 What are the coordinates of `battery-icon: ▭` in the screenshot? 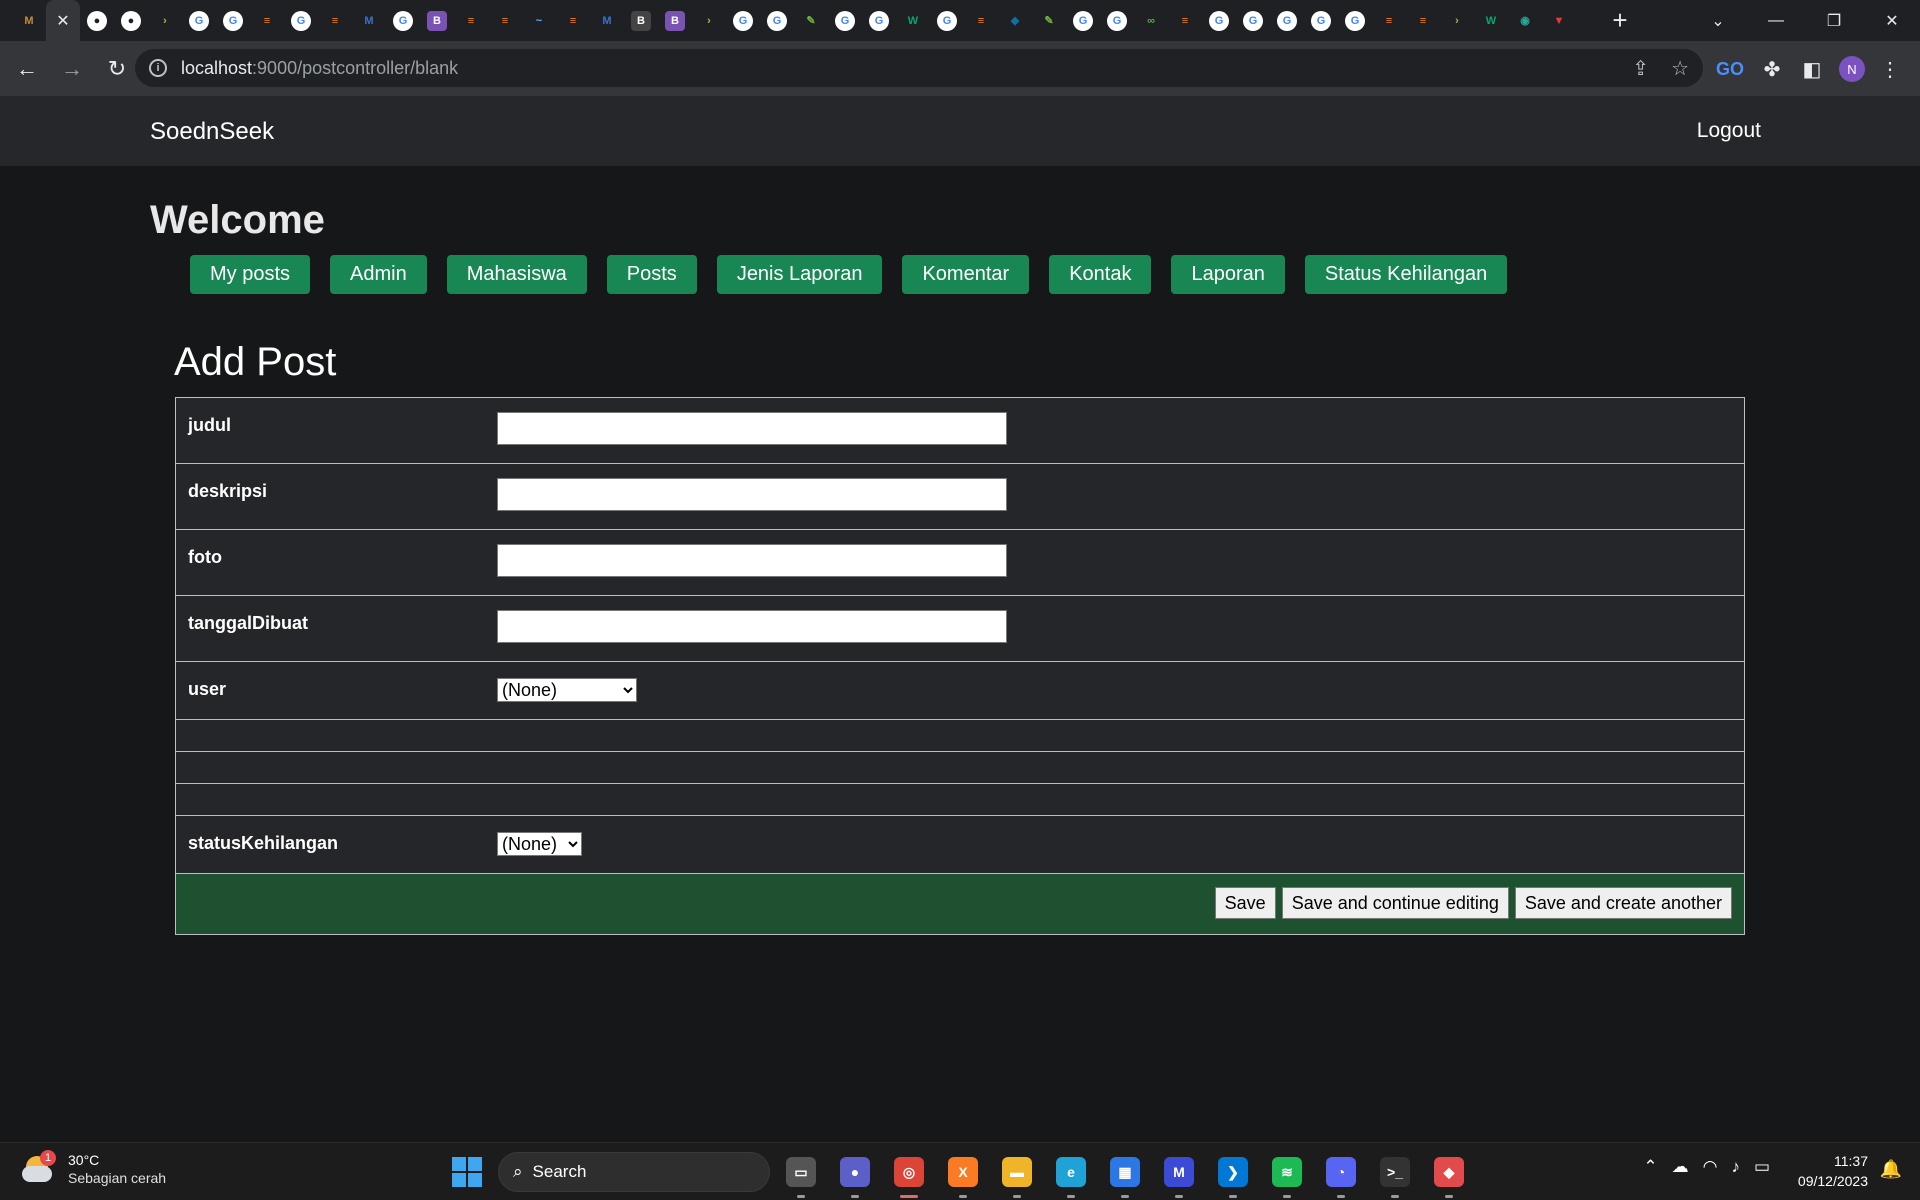 It's located at (1762, 1167).